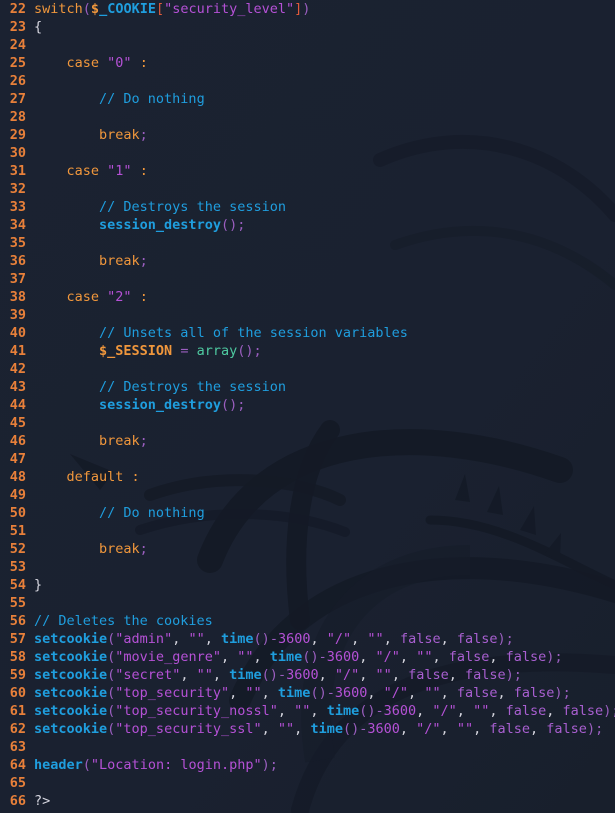 This screenshot has height=813, width=615. I want to click on code-token: "/", so click(347, 675).